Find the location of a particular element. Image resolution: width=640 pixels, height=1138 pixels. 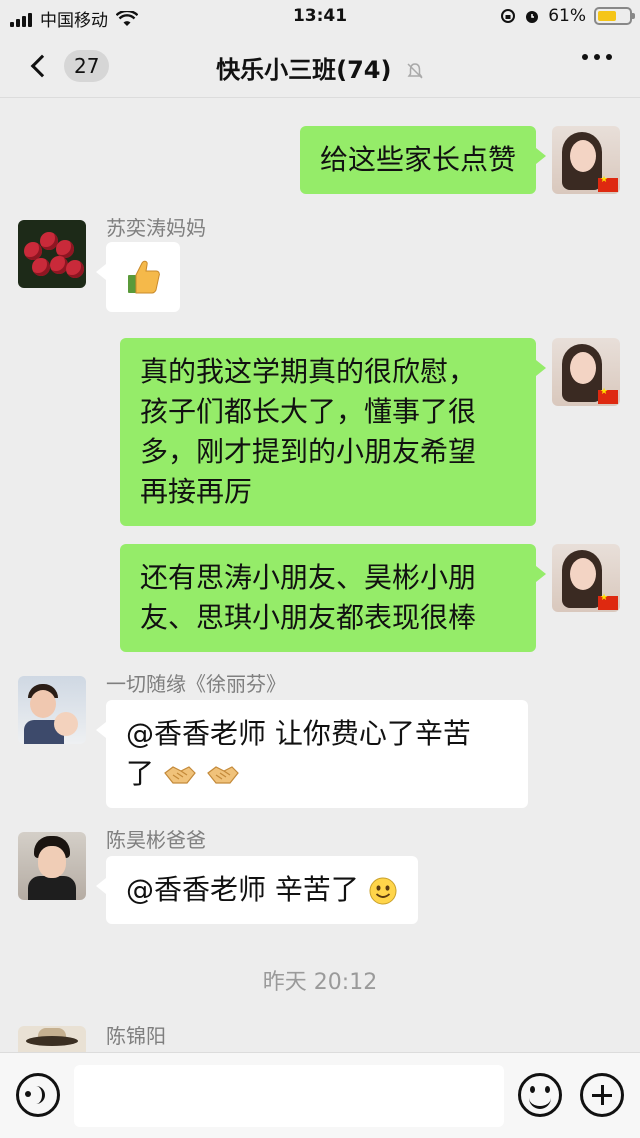

message-item: 一切随缘《徐丽芬》 @香香老师 让你费心了辛苦 了 is located at coordinates (320, 741).